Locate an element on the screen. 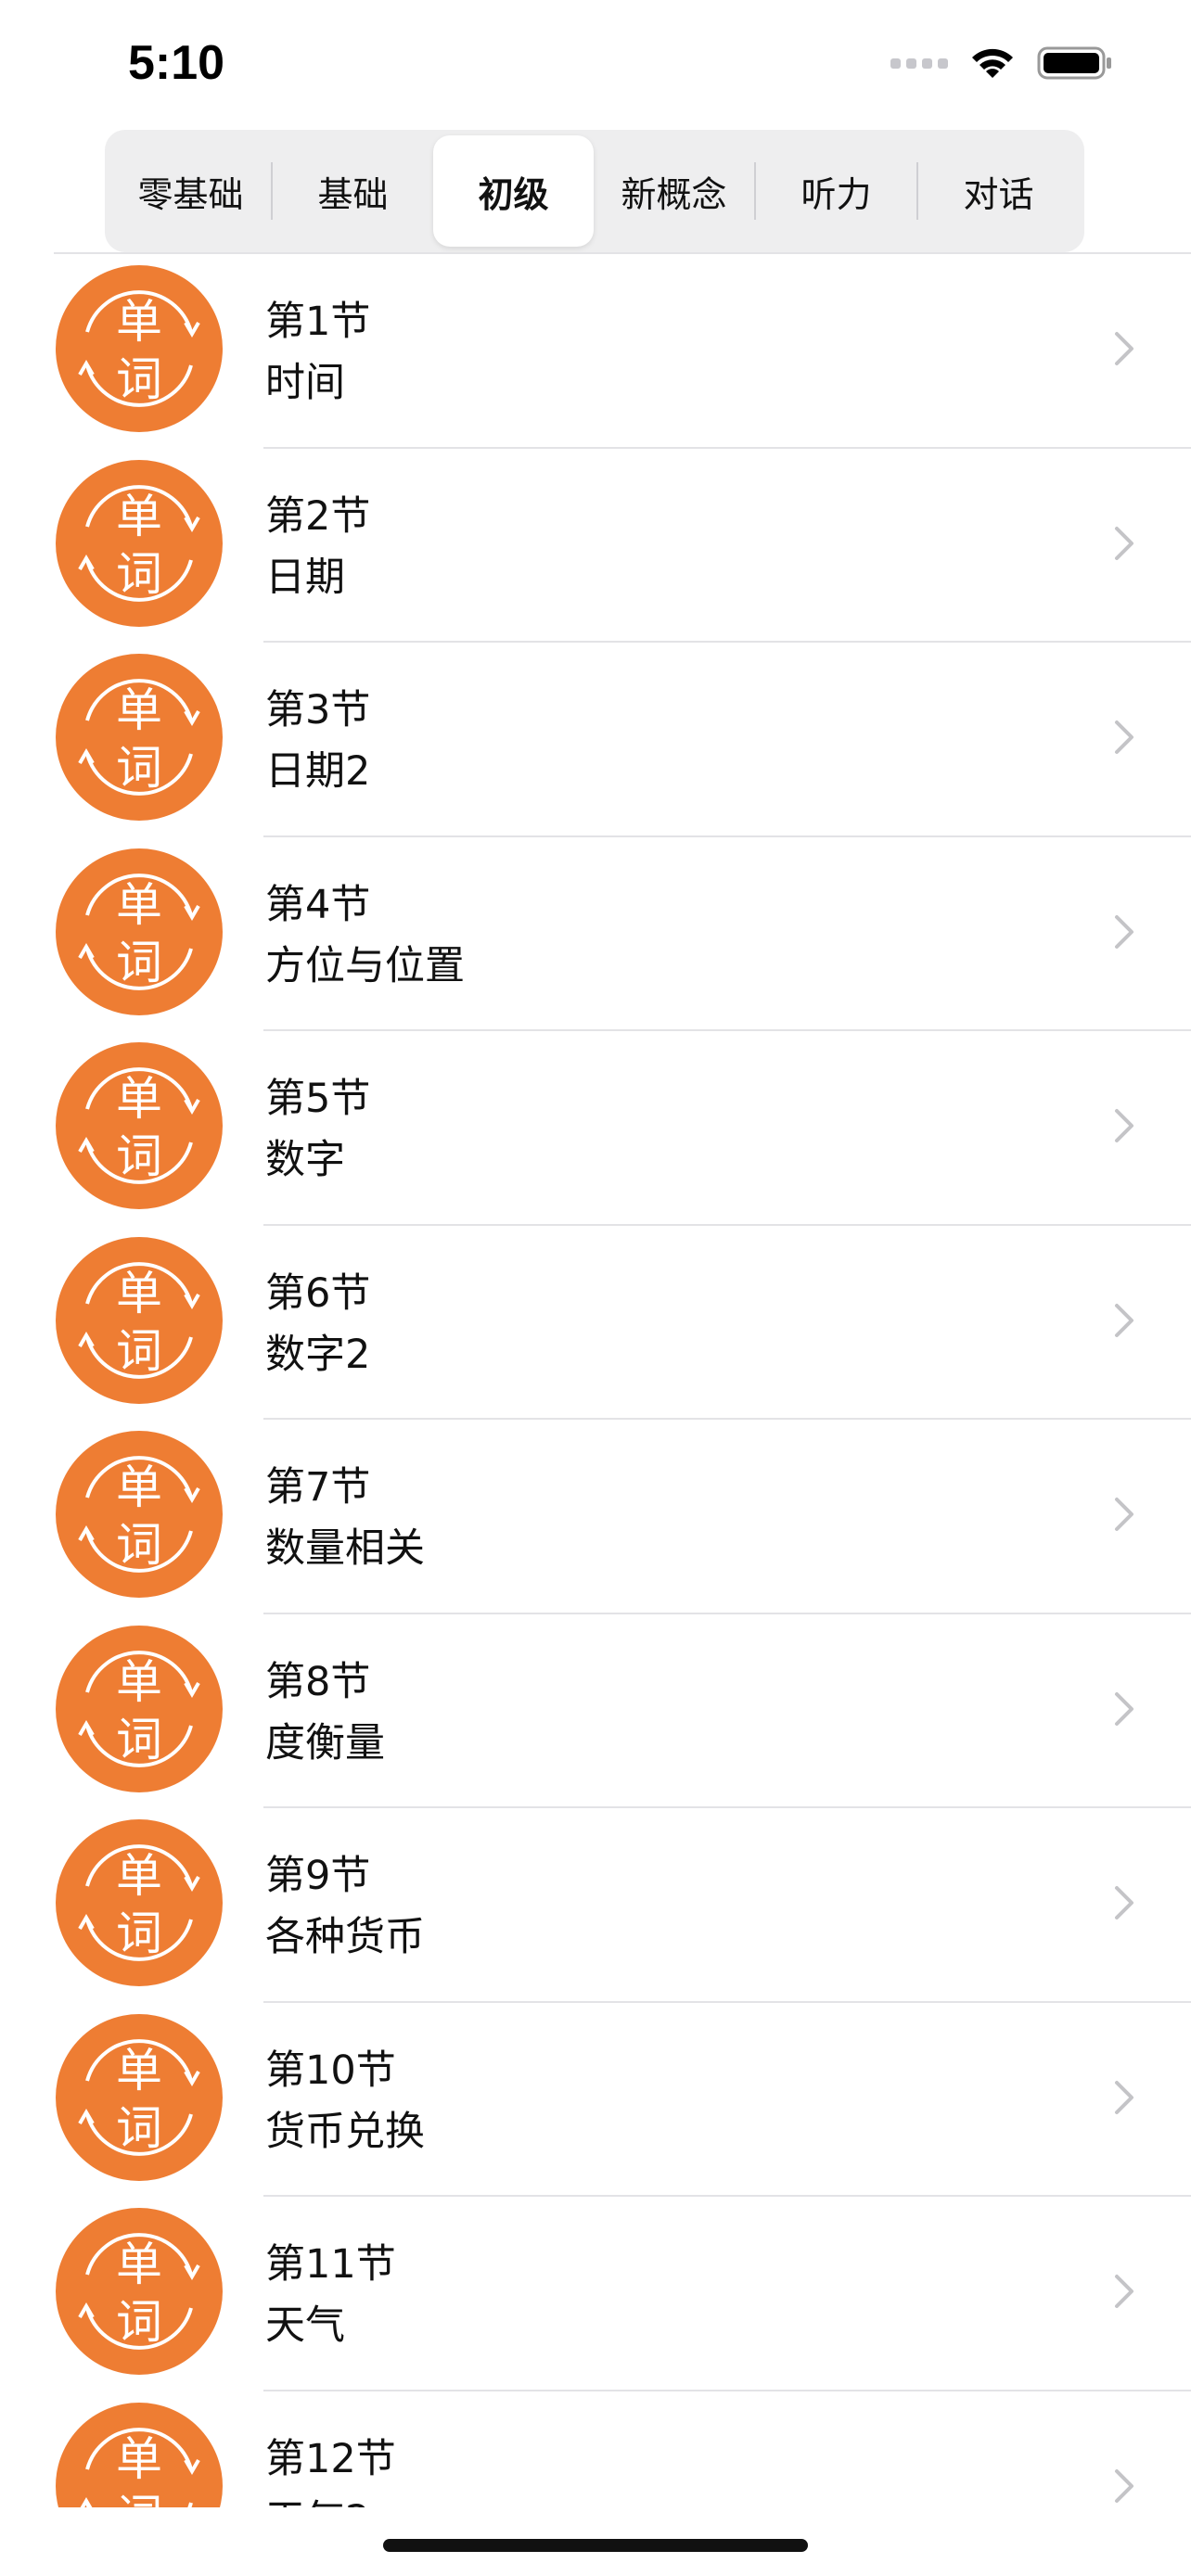 The width and height of the screenshot is (1191, 2576). lesson-title: 第9节 is located at coordinates (318, 1876).